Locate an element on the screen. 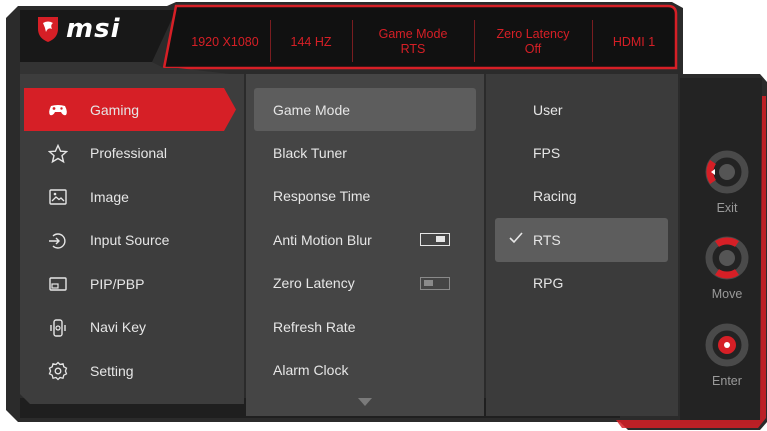 This screenshot has height=431, width=767. main-menu-item-input-source: Input Source is located at coordinates (134, 241).